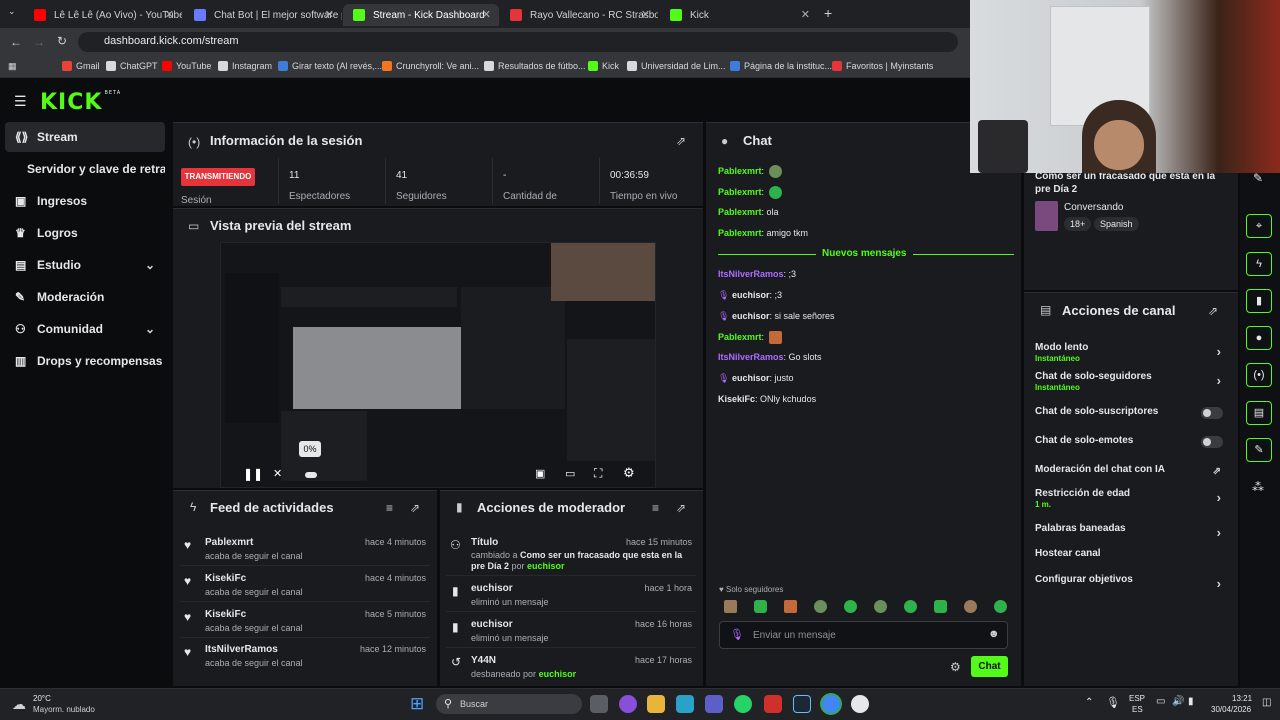 The image size is (1280, 720). I want to click on teams-icon, so click(714, 704).